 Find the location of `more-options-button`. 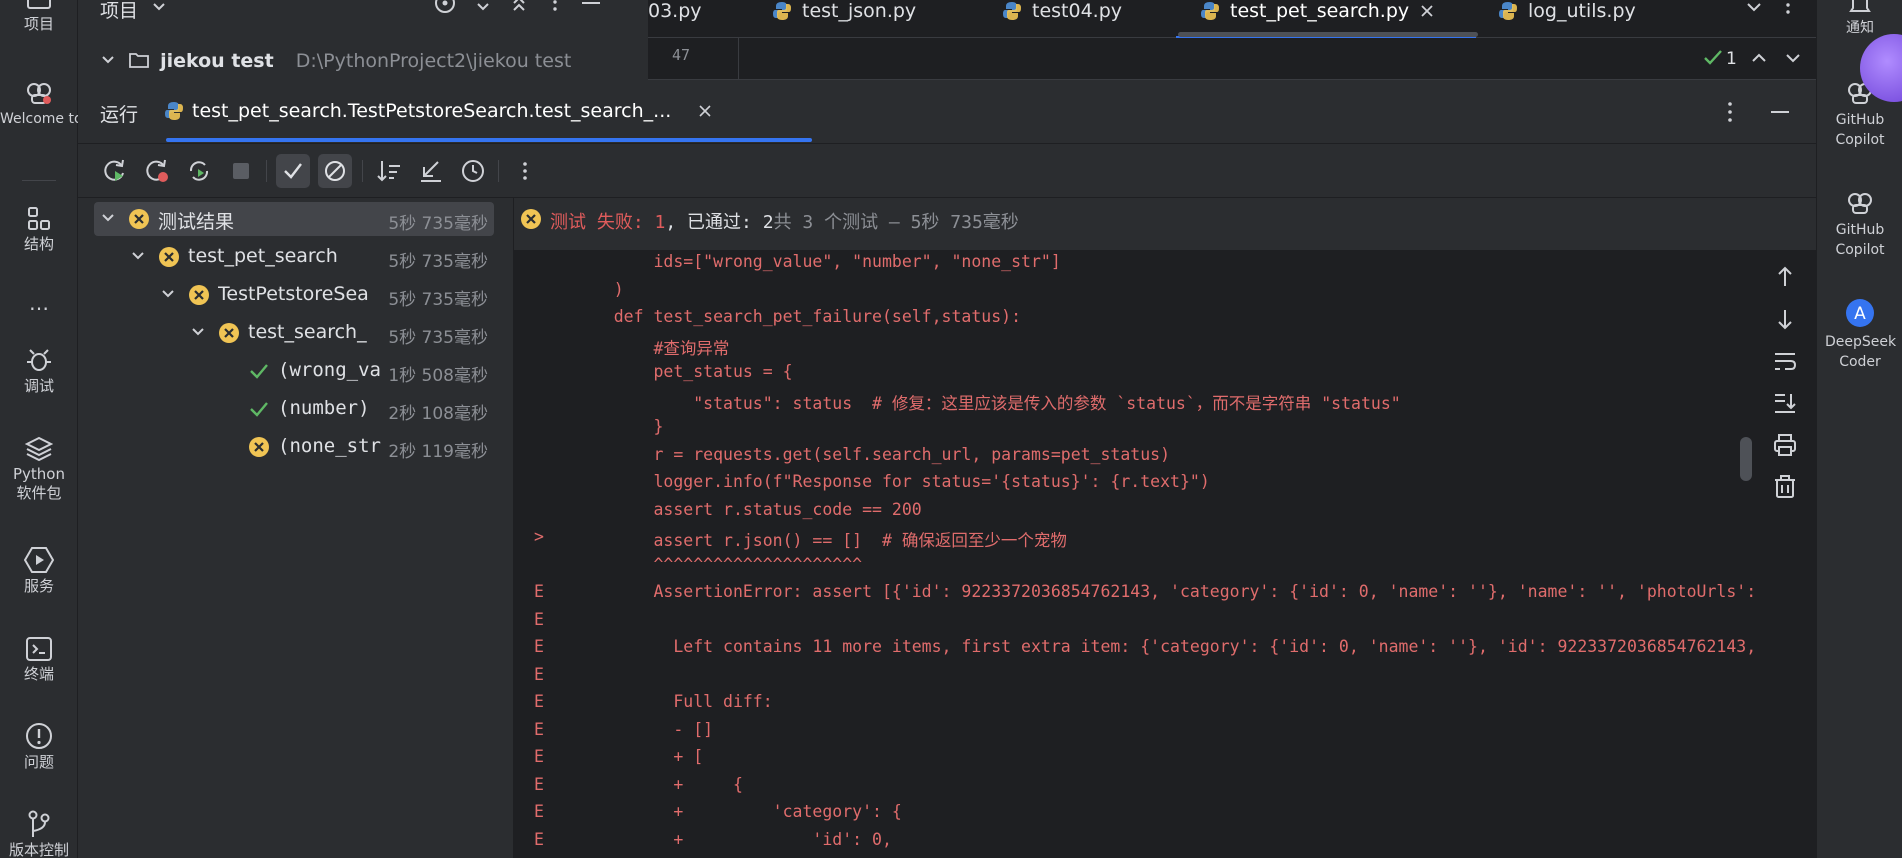

more-options-button is located at coordinates (525, 171).